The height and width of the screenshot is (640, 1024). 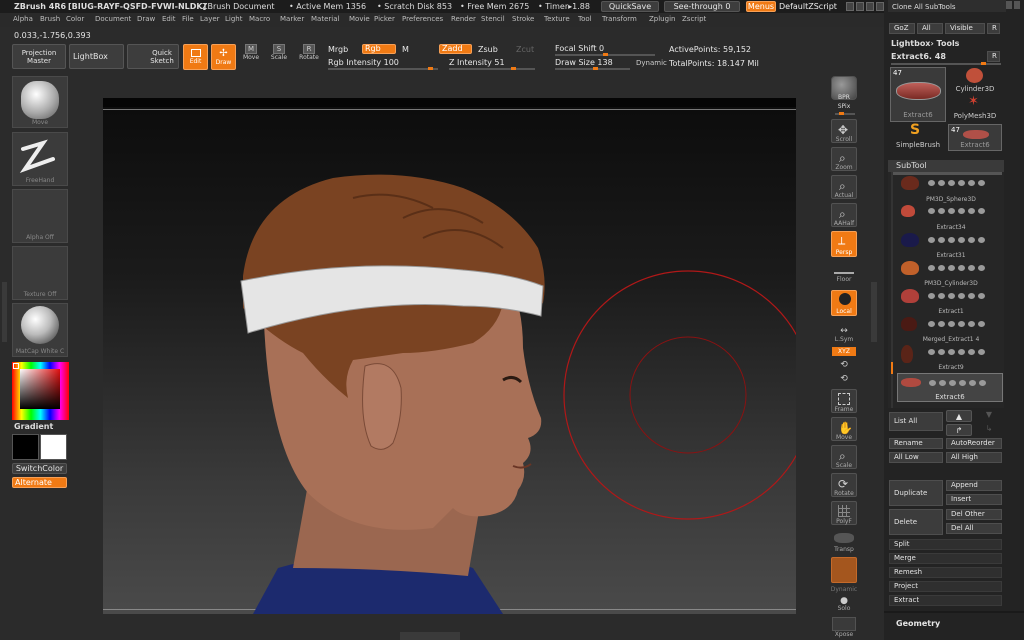 What do you see at coordinates (974, 499) in the screenshot?
I see `insert-button: Insert` at bounding box center [974, 499].